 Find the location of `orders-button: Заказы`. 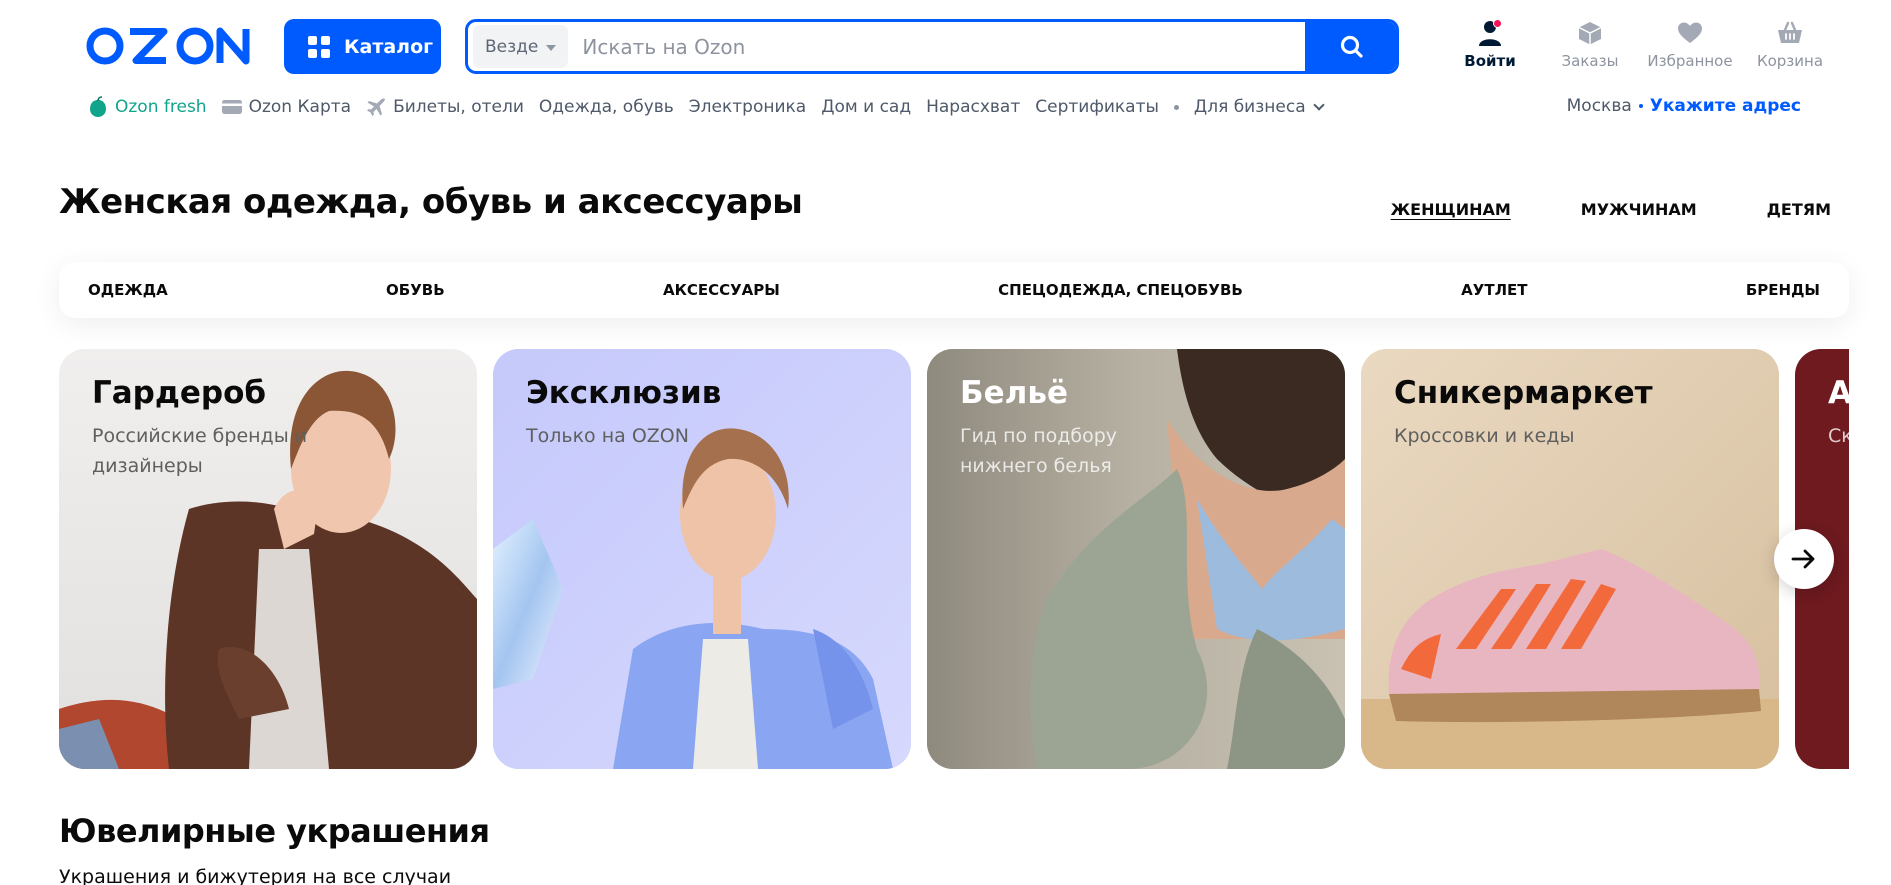

orders-button: Заказы is located at coordinates (1590, 44).